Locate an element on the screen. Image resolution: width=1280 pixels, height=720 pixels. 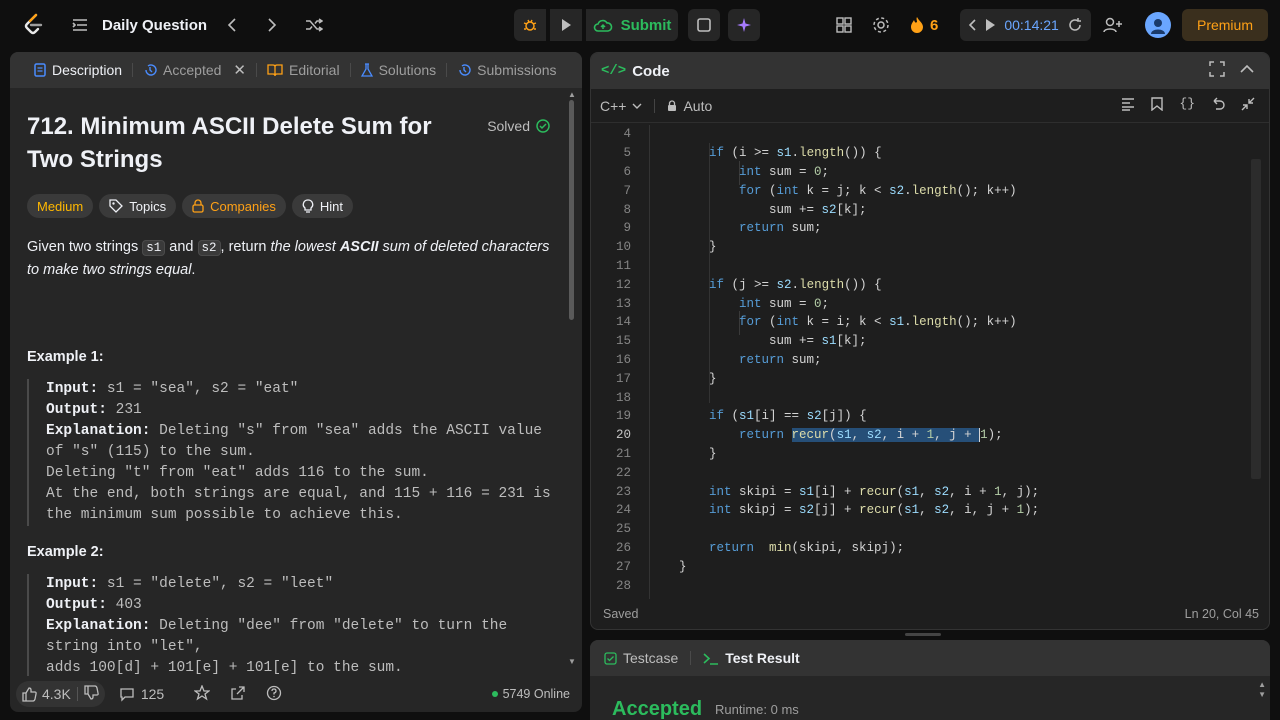
example-2-title: Example 2: is located at coordinates (65, 552).